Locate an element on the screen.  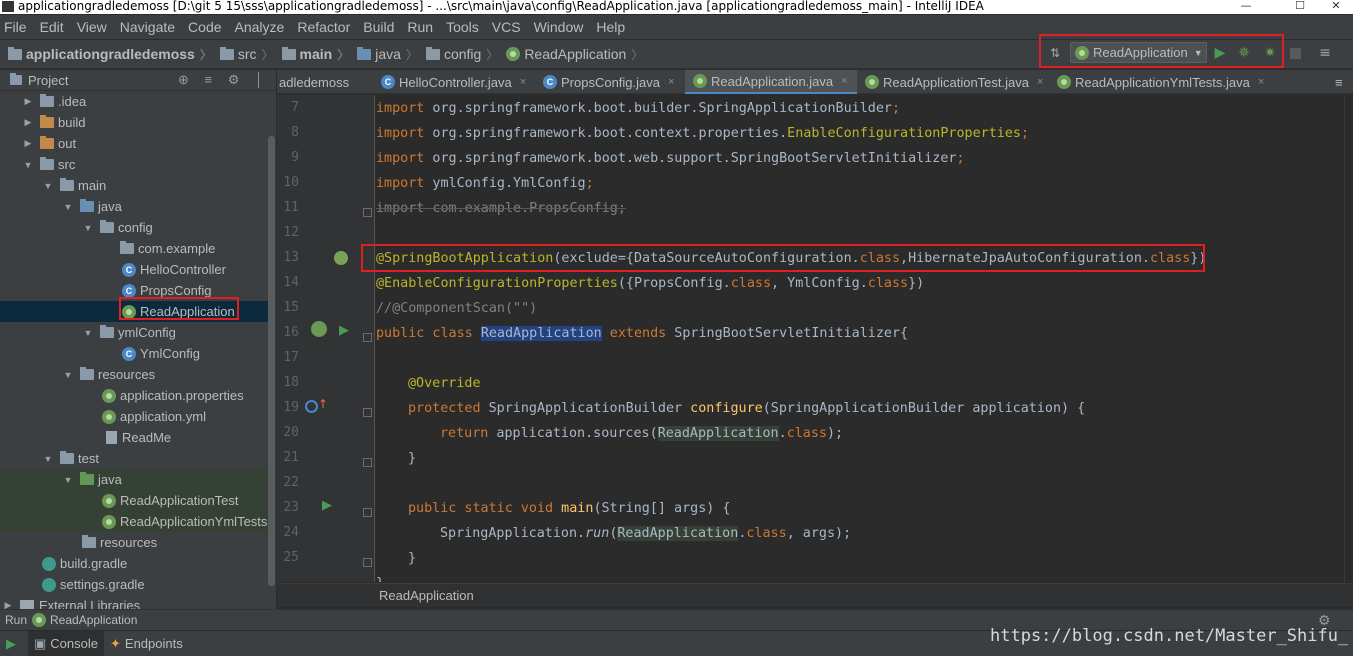
project-panel-title: Project is located at coordinates (48, 80).